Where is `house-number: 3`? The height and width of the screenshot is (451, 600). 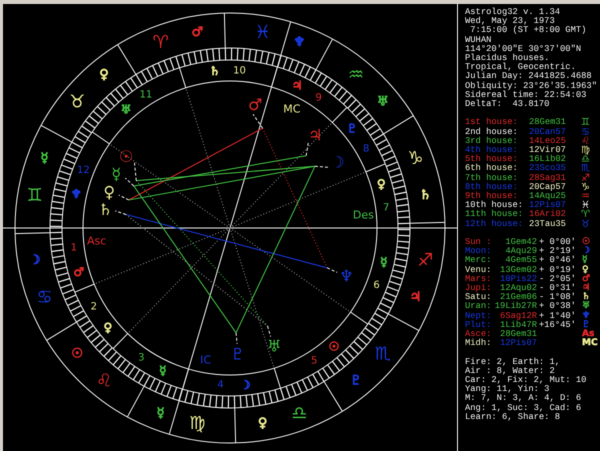 house-number: 3 is located at coordinates (141, 358).